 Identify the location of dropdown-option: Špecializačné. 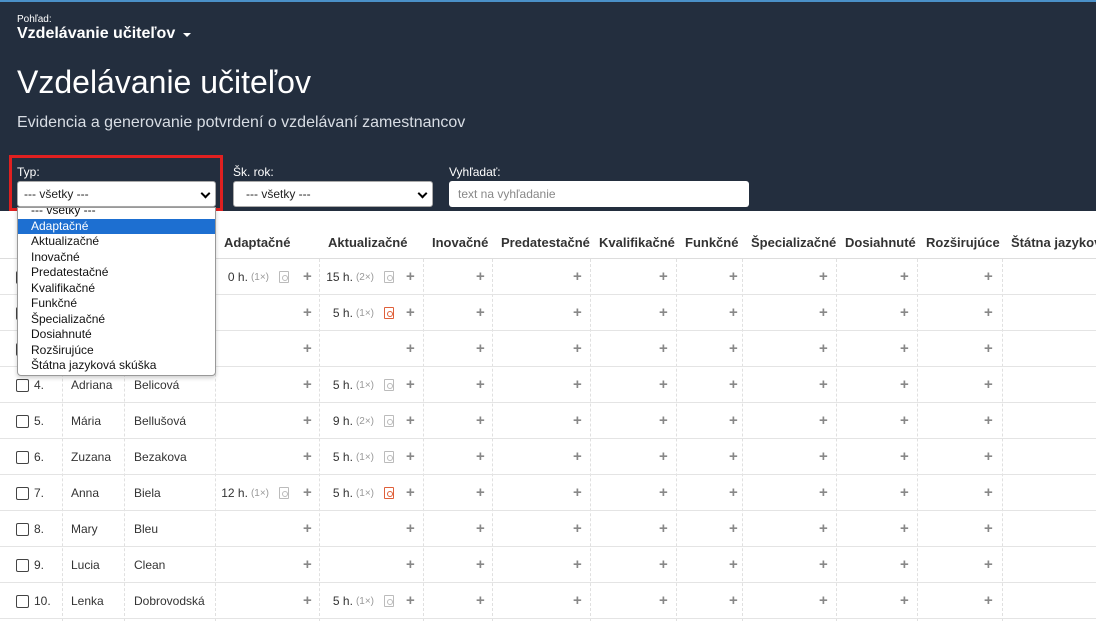
(116, 320).